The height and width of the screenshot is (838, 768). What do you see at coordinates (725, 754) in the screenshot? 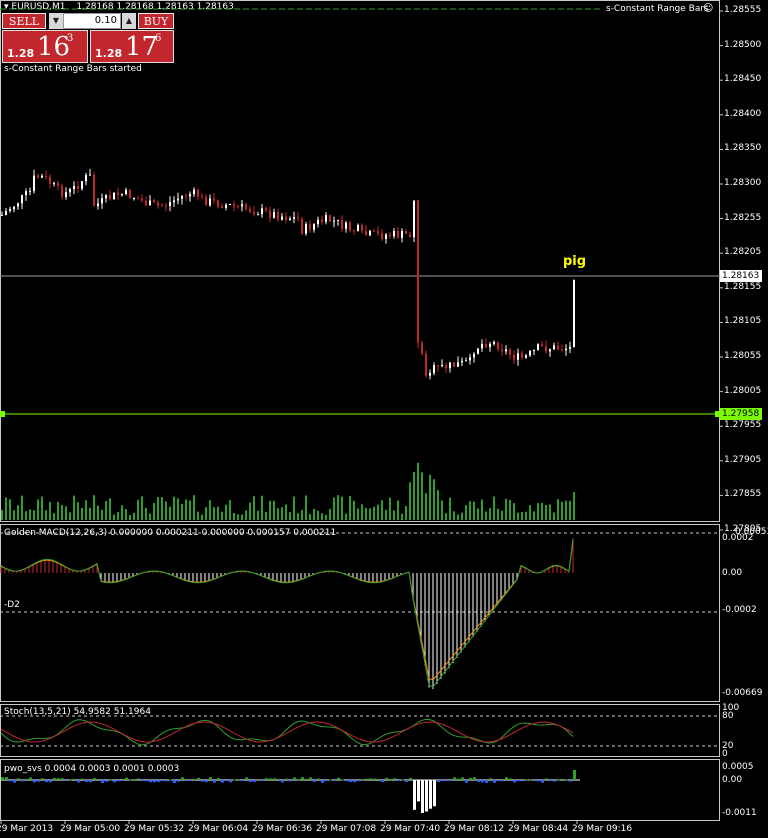
I see `stoch-axis-0: 0` at bounding box center [725, 754].